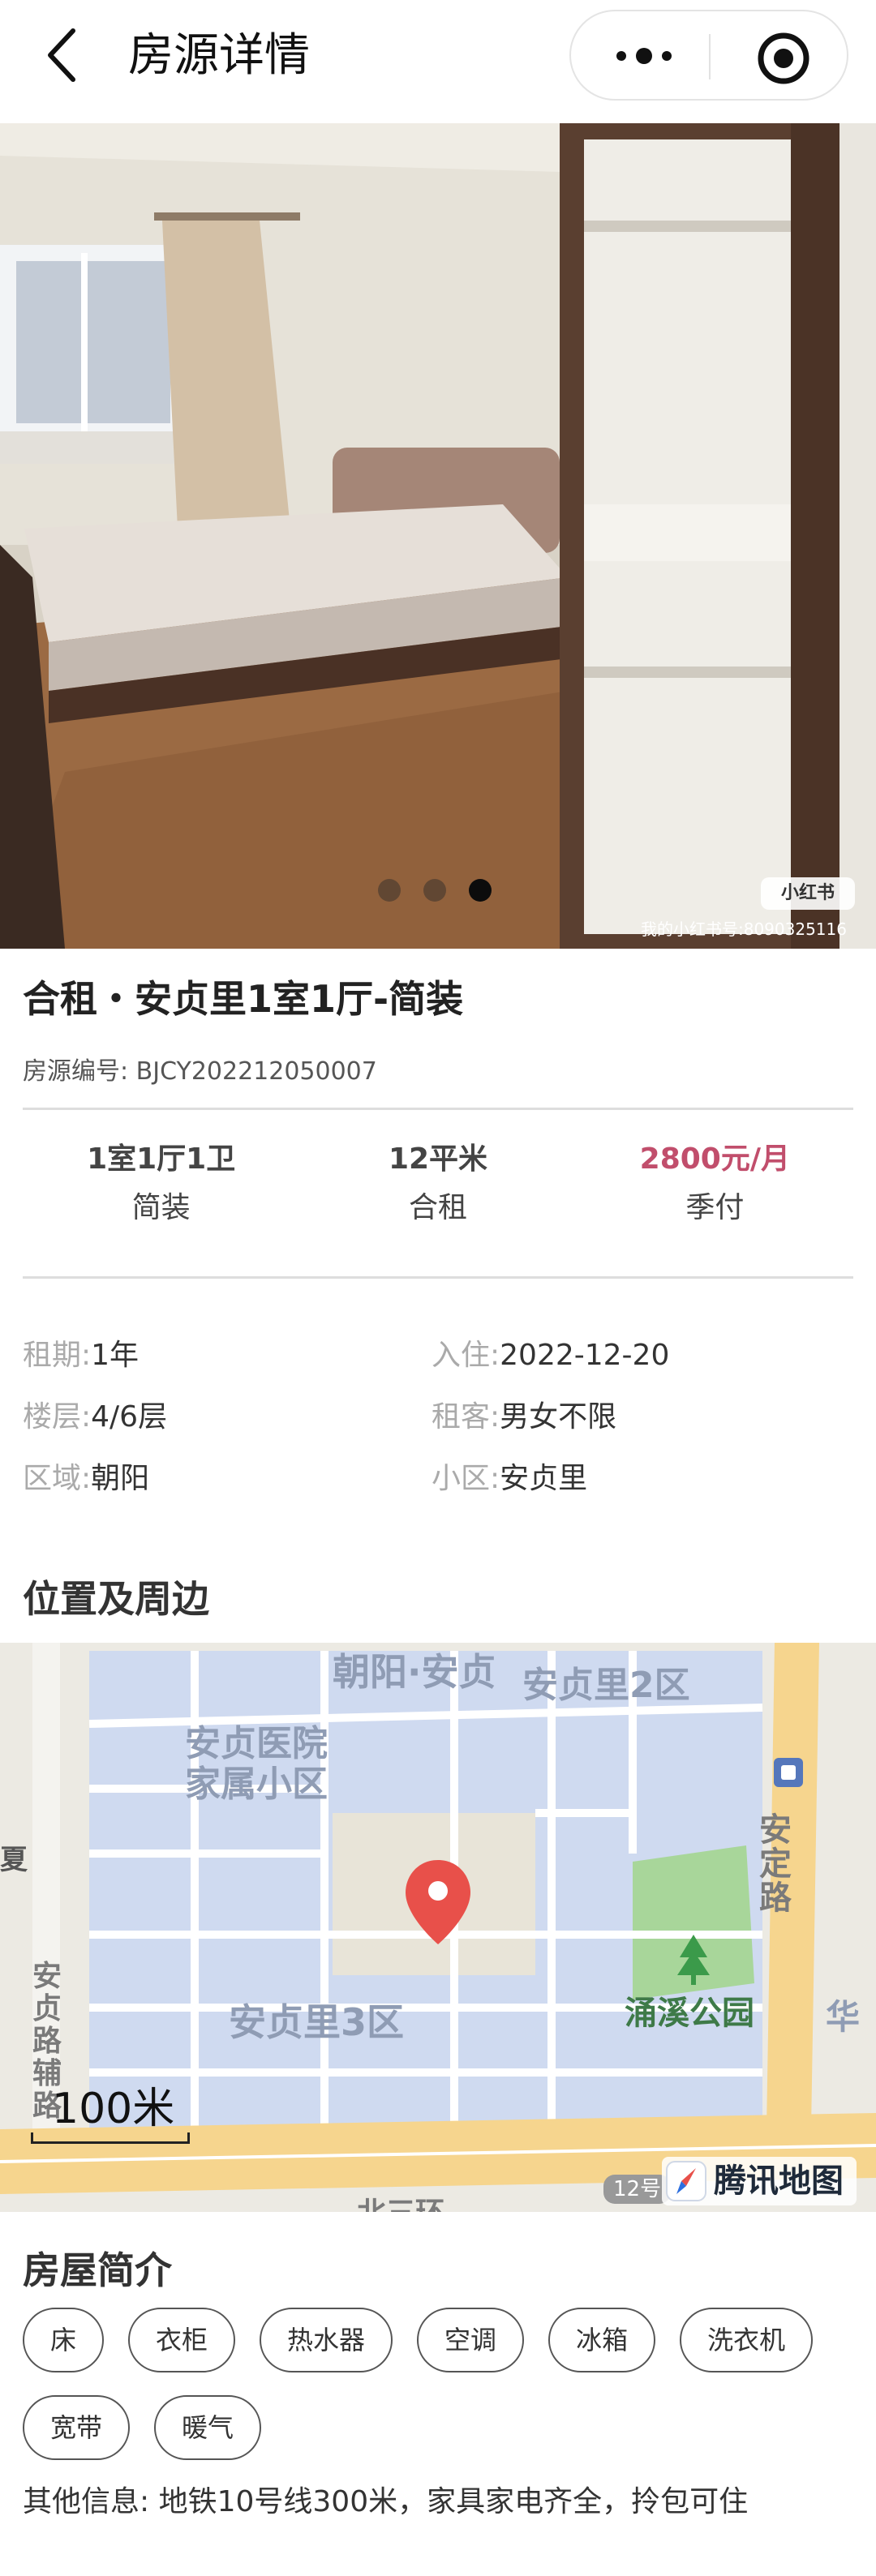  What do you see at coordinates (844, 2017) in the screenshot?
I see `map-label-partial: 华` at bounding box center [844, 2017].